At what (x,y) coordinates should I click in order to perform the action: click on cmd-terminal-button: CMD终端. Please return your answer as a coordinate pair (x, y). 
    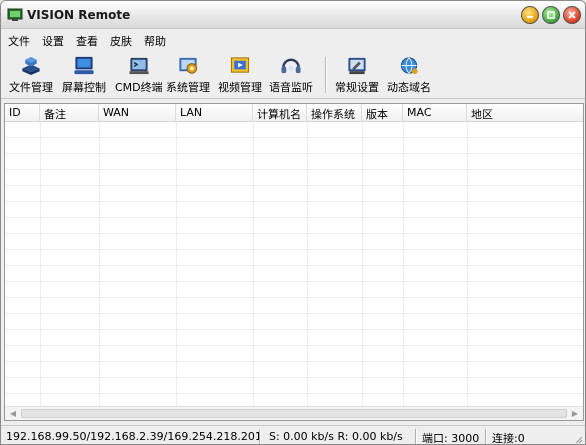
    Looking at the image, I should click on (139, 75).